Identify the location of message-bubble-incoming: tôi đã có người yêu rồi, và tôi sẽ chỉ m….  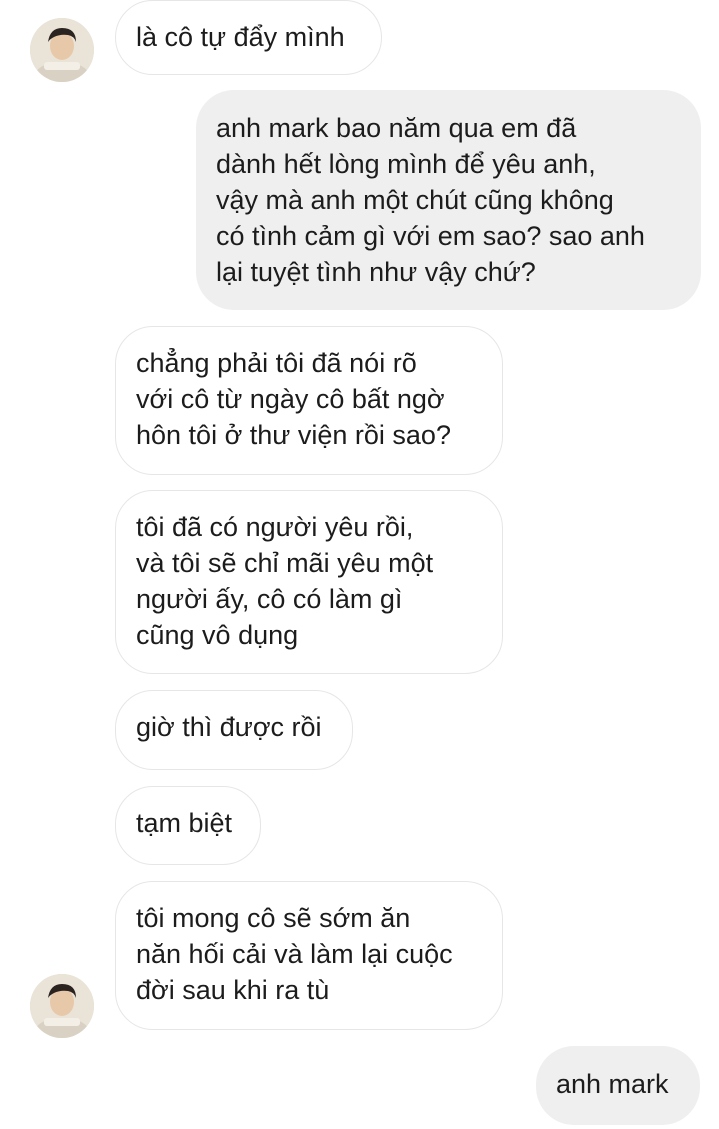
(309, 582).